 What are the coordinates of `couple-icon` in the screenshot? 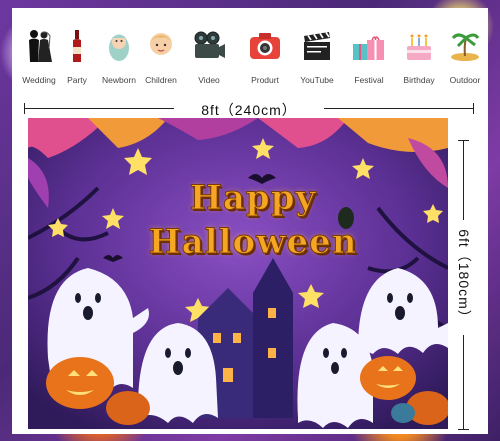 It's located at (40, 46).